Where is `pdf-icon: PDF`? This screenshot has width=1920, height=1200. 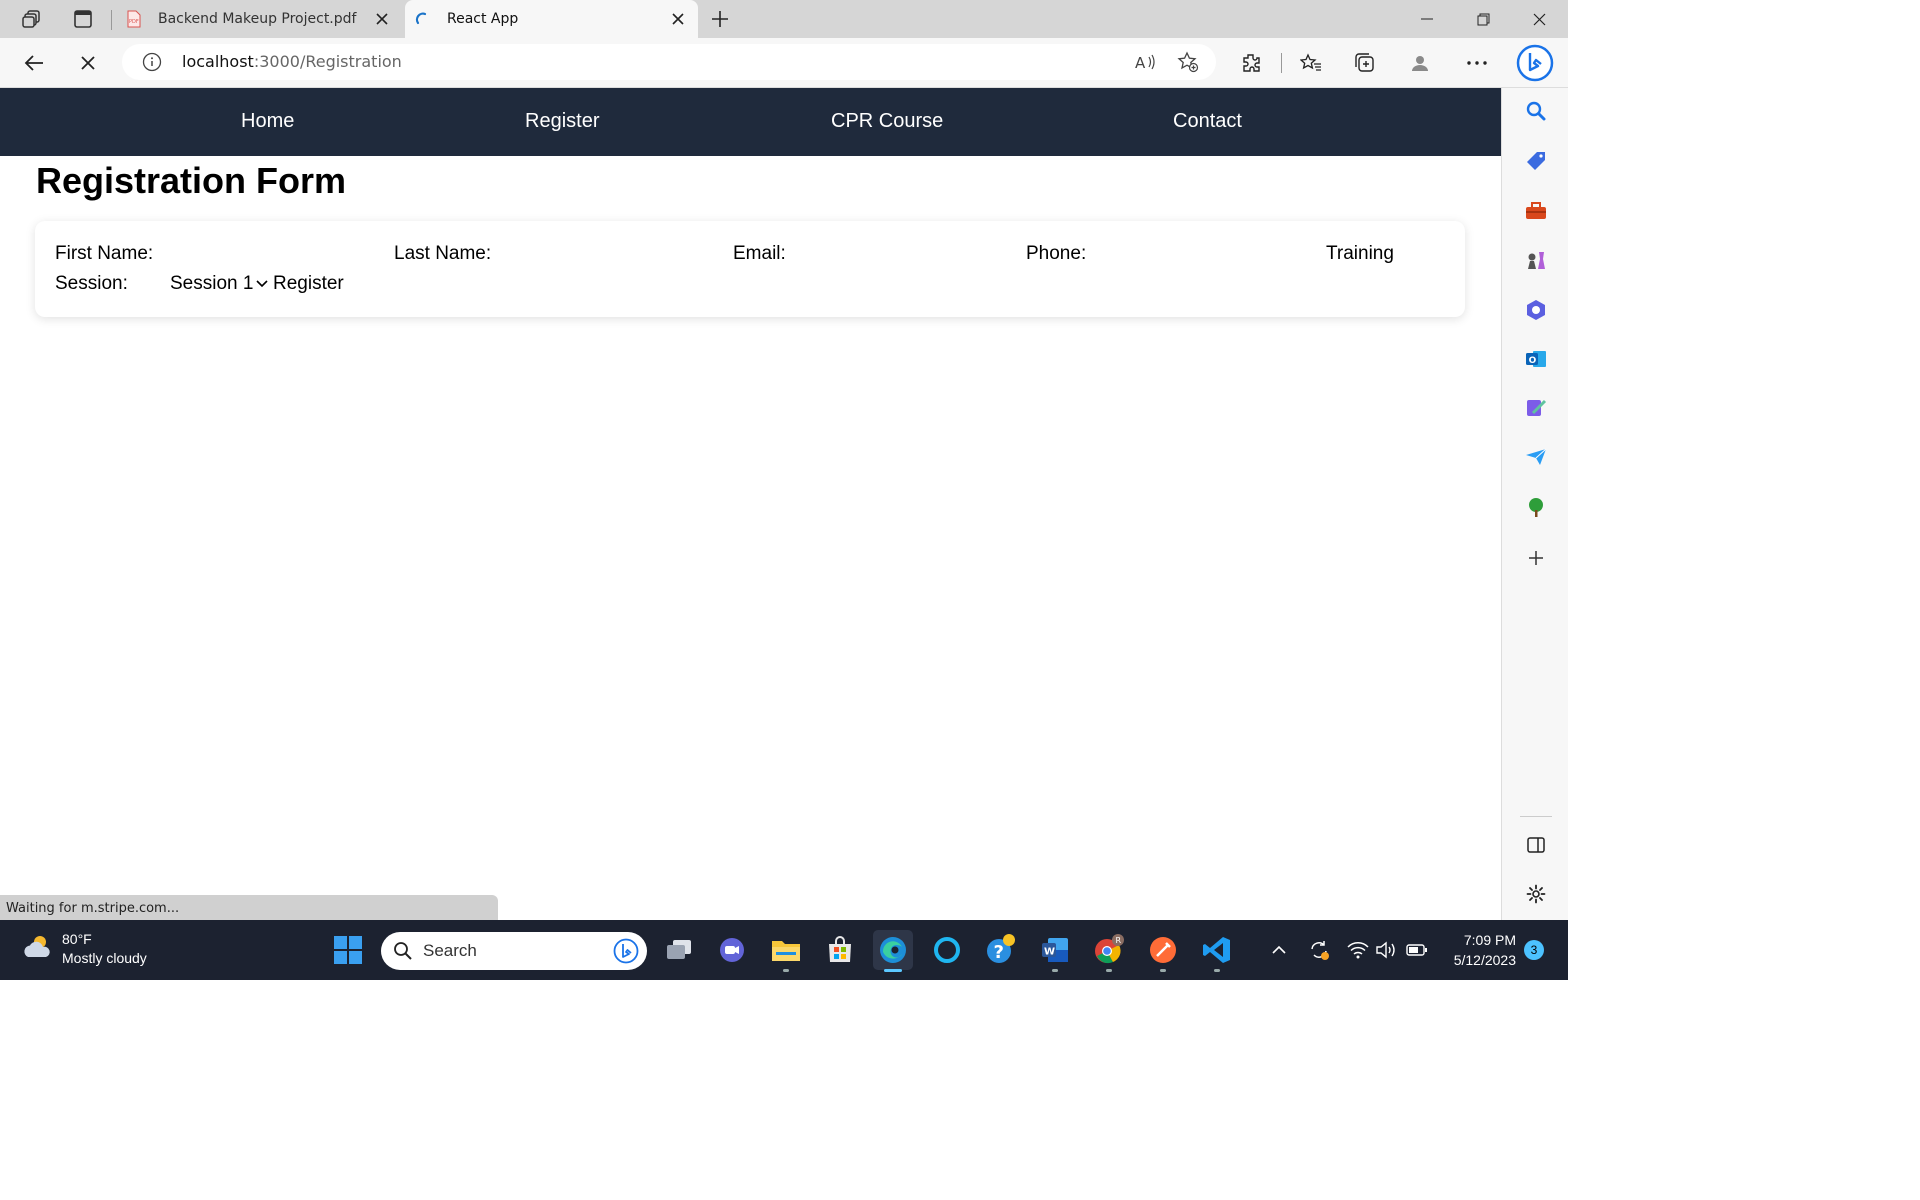 pdf-icon: PDF is located at coordinates (134, 19).